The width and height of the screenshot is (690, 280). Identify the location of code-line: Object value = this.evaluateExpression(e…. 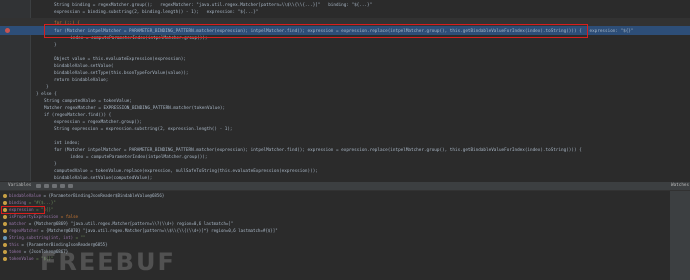
(120, 59).